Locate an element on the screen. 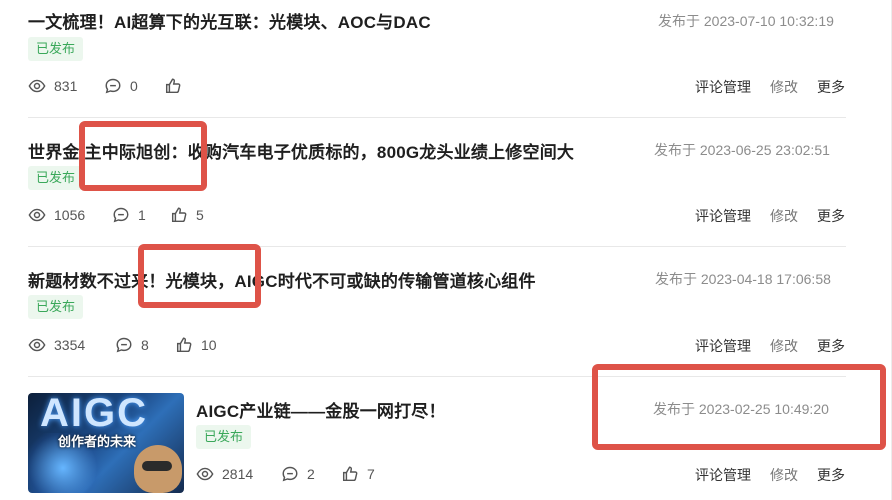 The height and width of the screenshot is (500, 892). comments-count: 0 is located at coordinates (134, 86).